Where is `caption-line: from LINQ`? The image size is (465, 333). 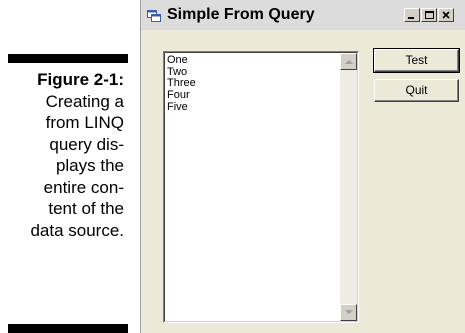 caption-line: from LINQ is located at coordinates (84, 122).